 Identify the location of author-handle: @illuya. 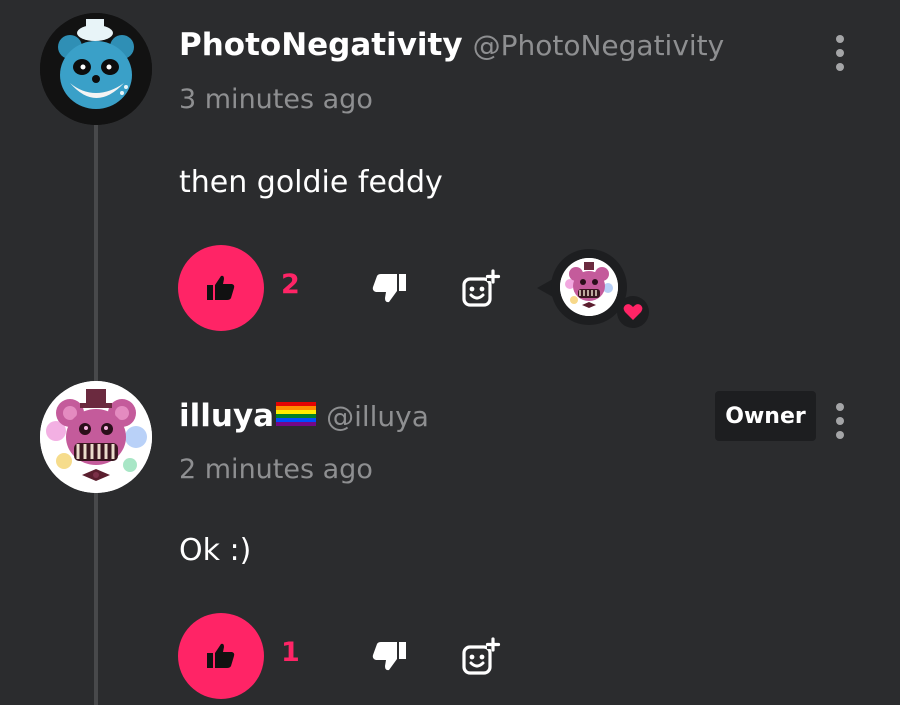
(377, 416).